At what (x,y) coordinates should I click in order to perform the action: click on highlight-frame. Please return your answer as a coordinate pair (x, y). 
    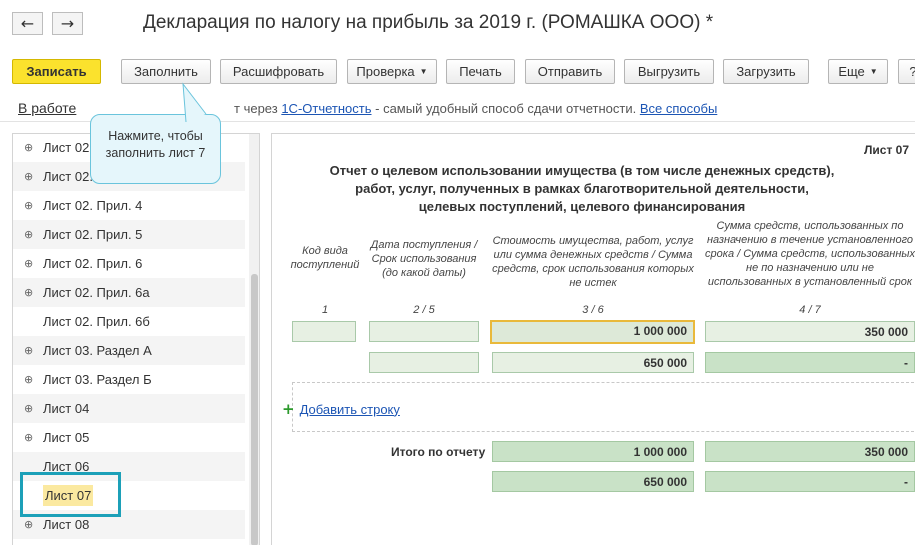
    Looking at the image, I should click on (70, 494).